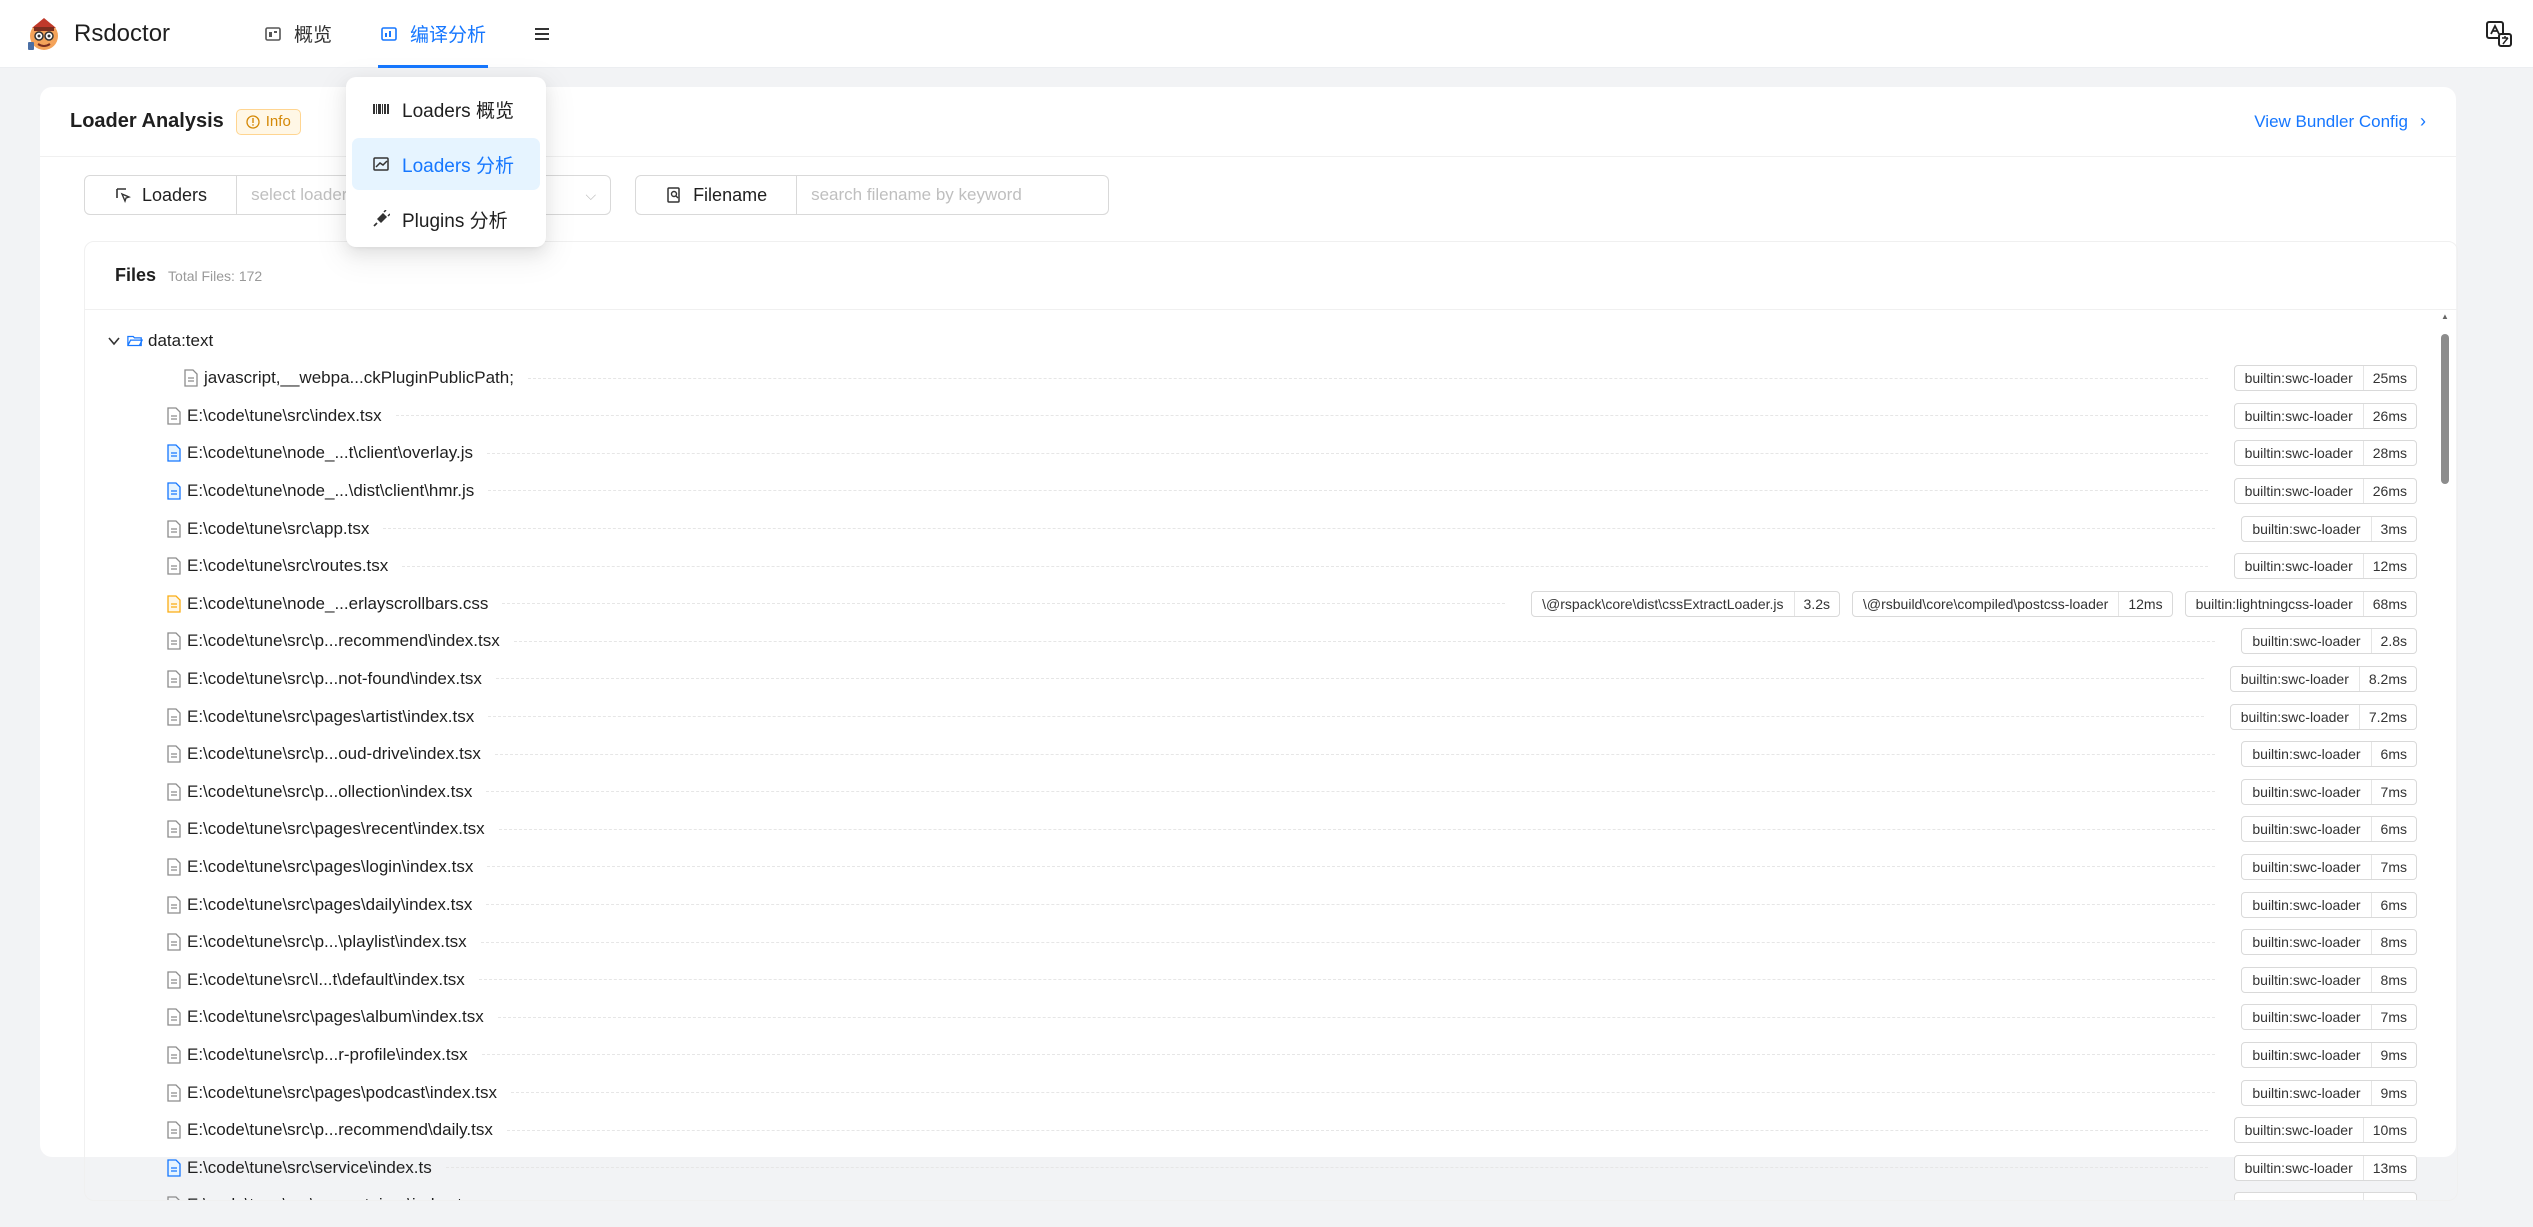 The image size is (2533, 1227). What do you see at coordinates (268, 121) in the screenshot?
I see `info-tag: Info` at bounding box center [268, 121].